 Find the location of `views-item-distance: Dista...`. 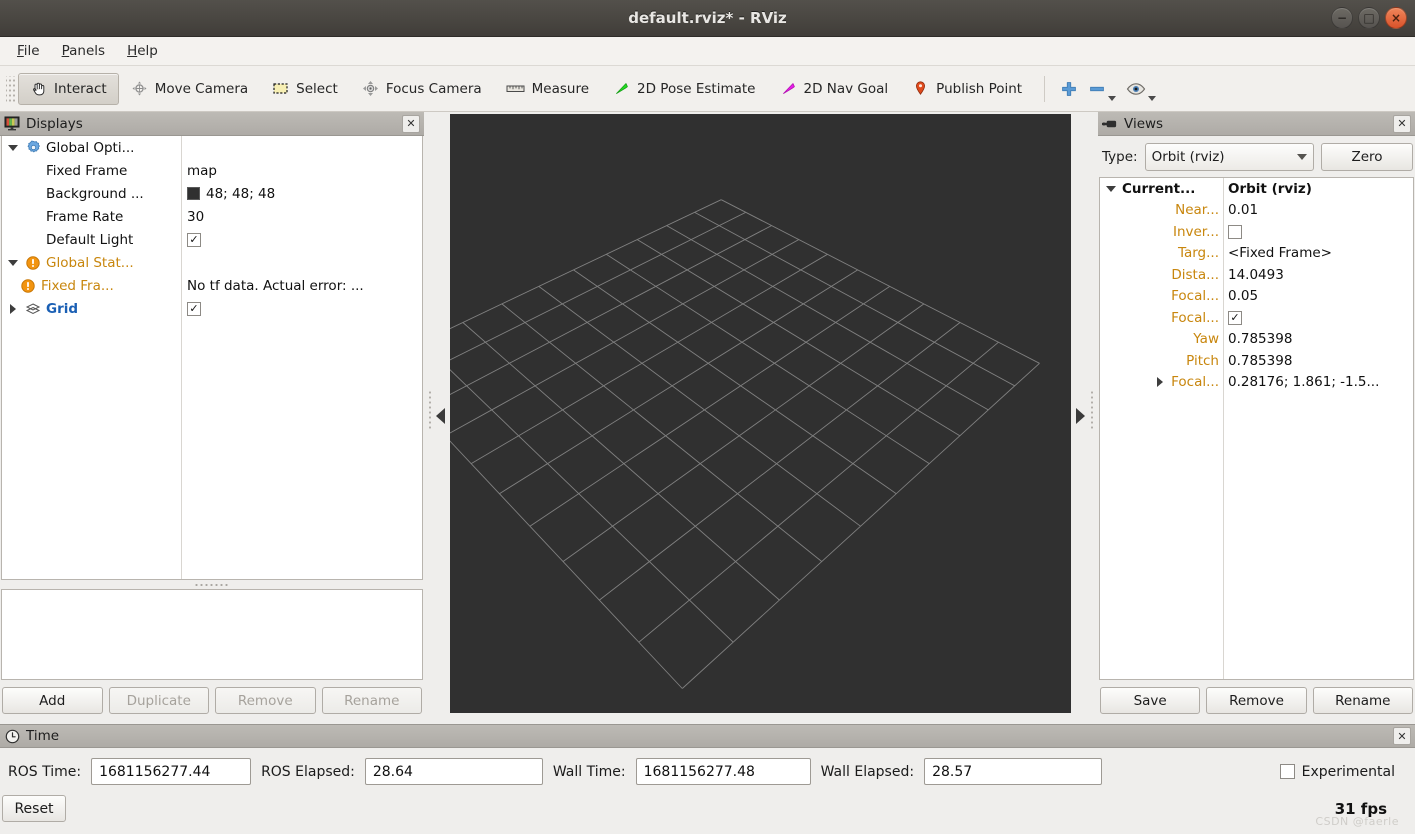

views-item-distance: Dista... is located at coordinates (1161, 275).